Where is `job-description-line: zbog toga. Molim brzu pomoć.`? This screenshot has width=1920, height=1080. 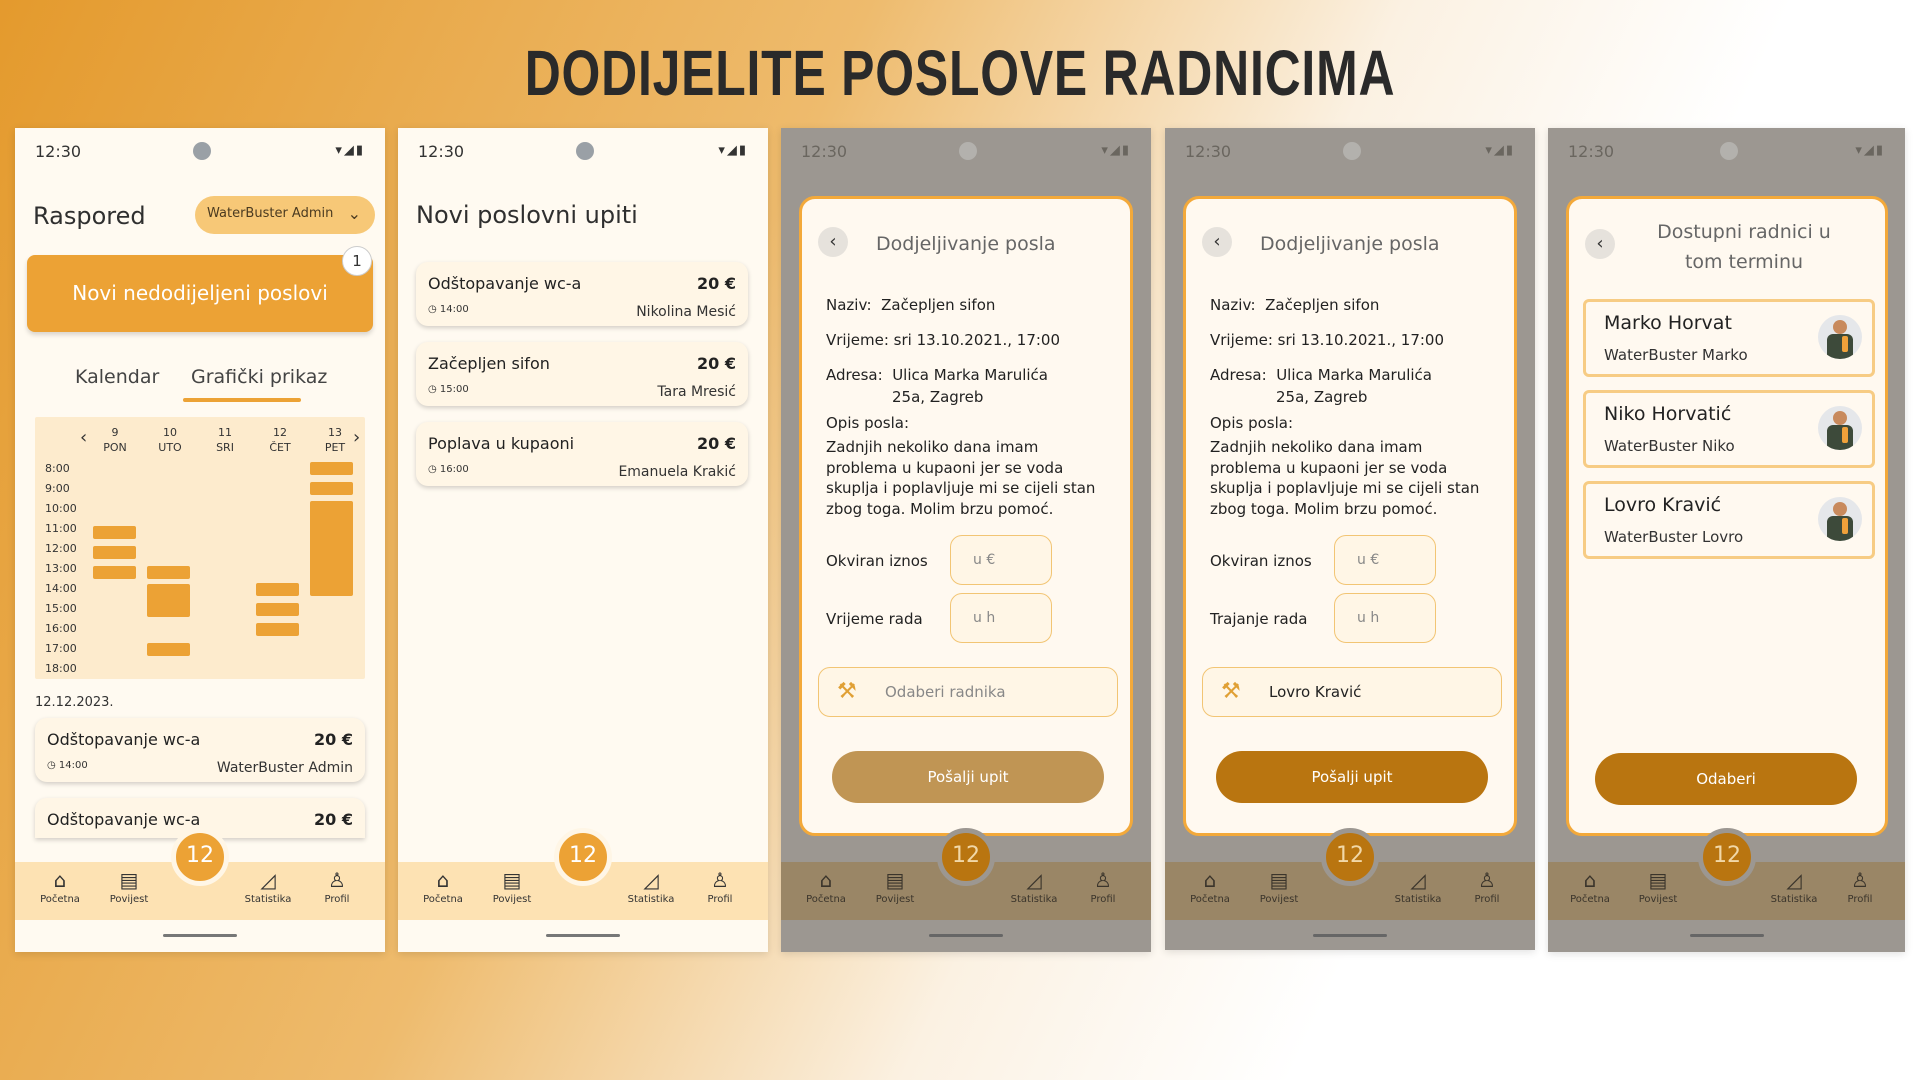 job-description-line: zbog toga. Molim brzu pomoć. is located at coordinates (1324, 509).